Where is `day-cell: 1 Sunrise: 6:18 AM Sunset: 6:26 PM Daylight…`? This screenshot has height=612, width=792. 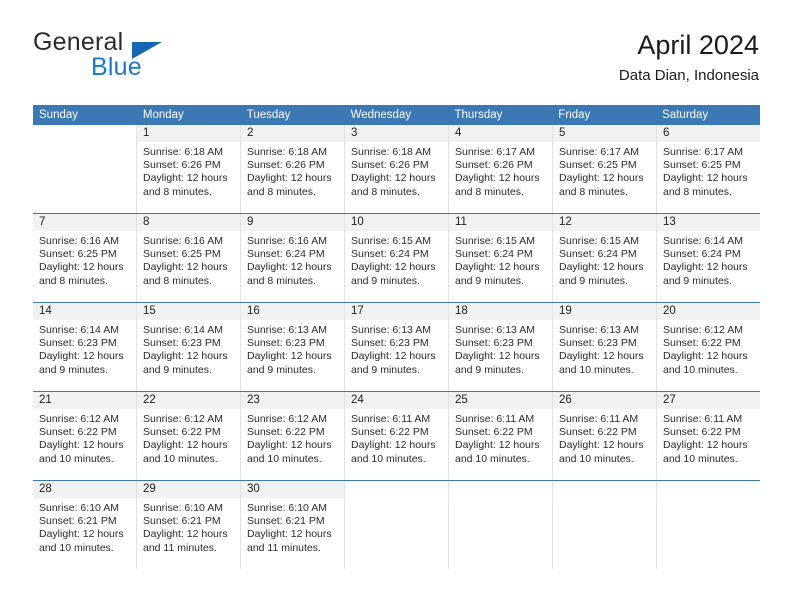 day-cell: 1 Sunrise: 6:18 AM Sunset: 6:26 PM Daylight… is located at coordinates (189, 169).